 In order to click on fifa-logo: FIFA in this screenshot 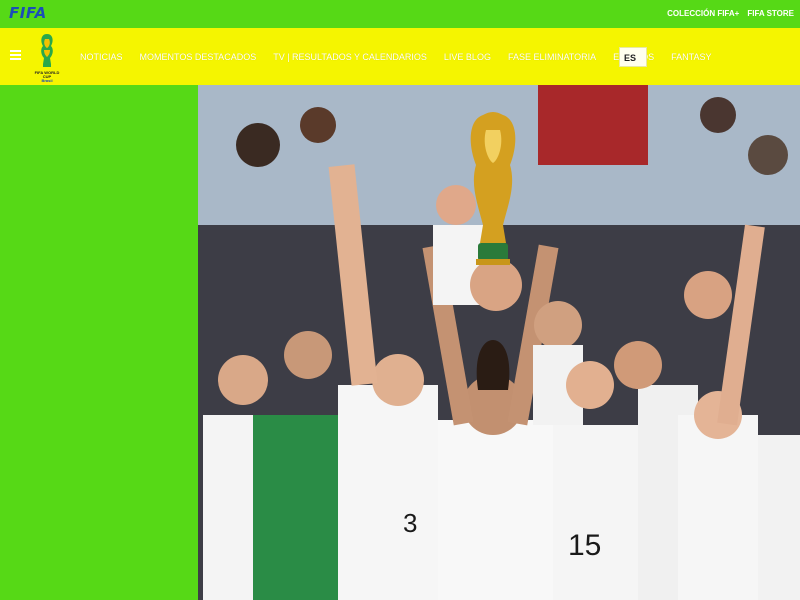, I will do `click(28, 13)`.